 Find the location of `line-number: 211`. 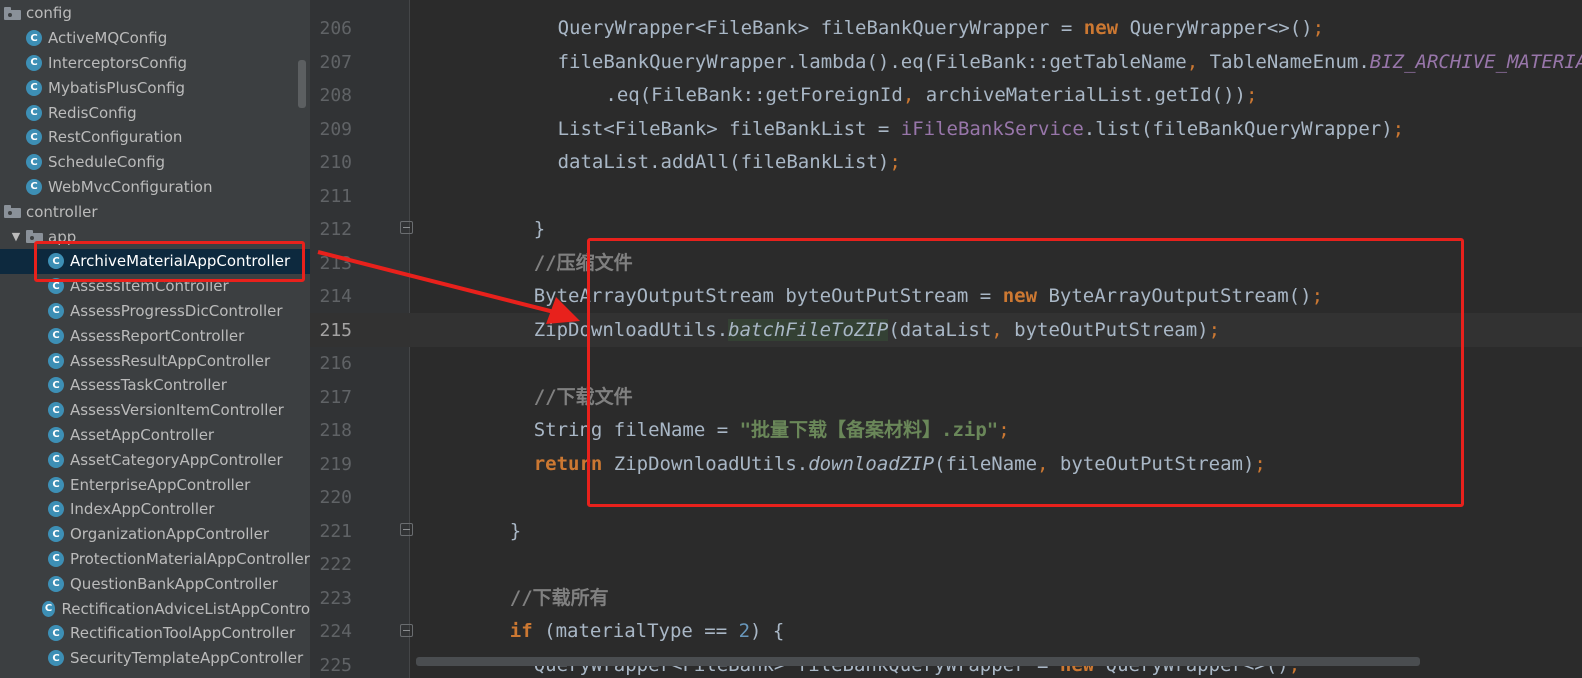

line-number: 211 is located at coordinates (335, 196).